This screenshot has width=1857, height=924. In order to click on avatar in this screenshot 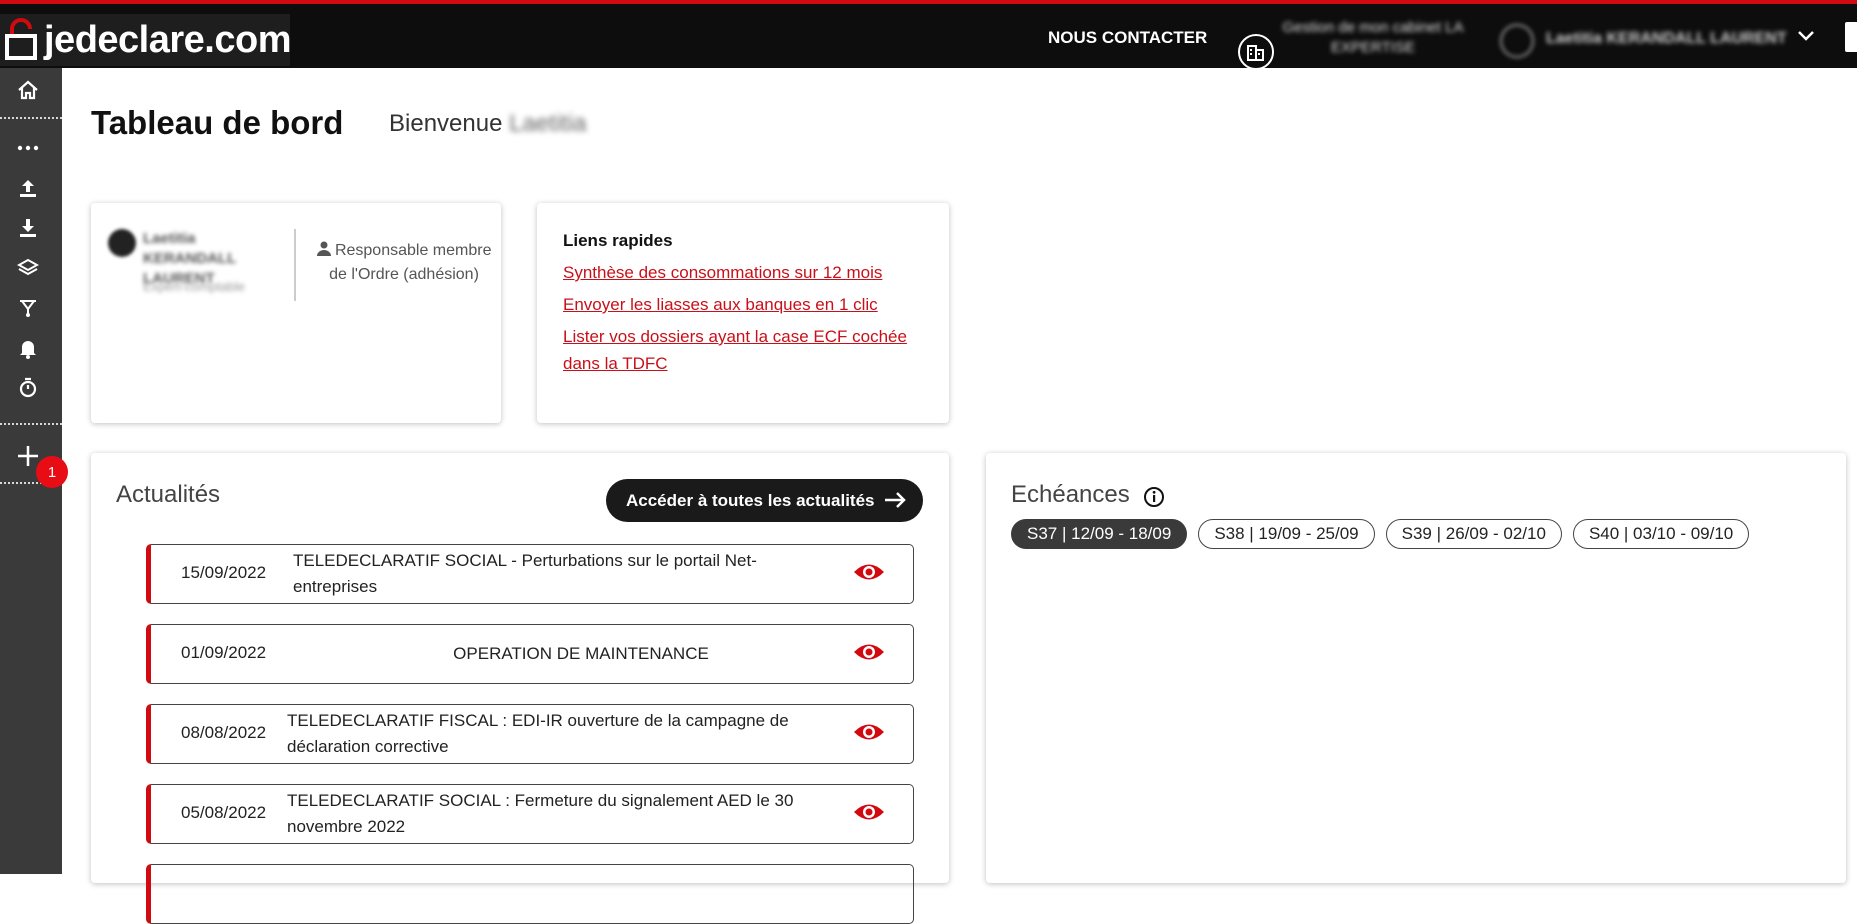, I will do `click(122, 243)`.